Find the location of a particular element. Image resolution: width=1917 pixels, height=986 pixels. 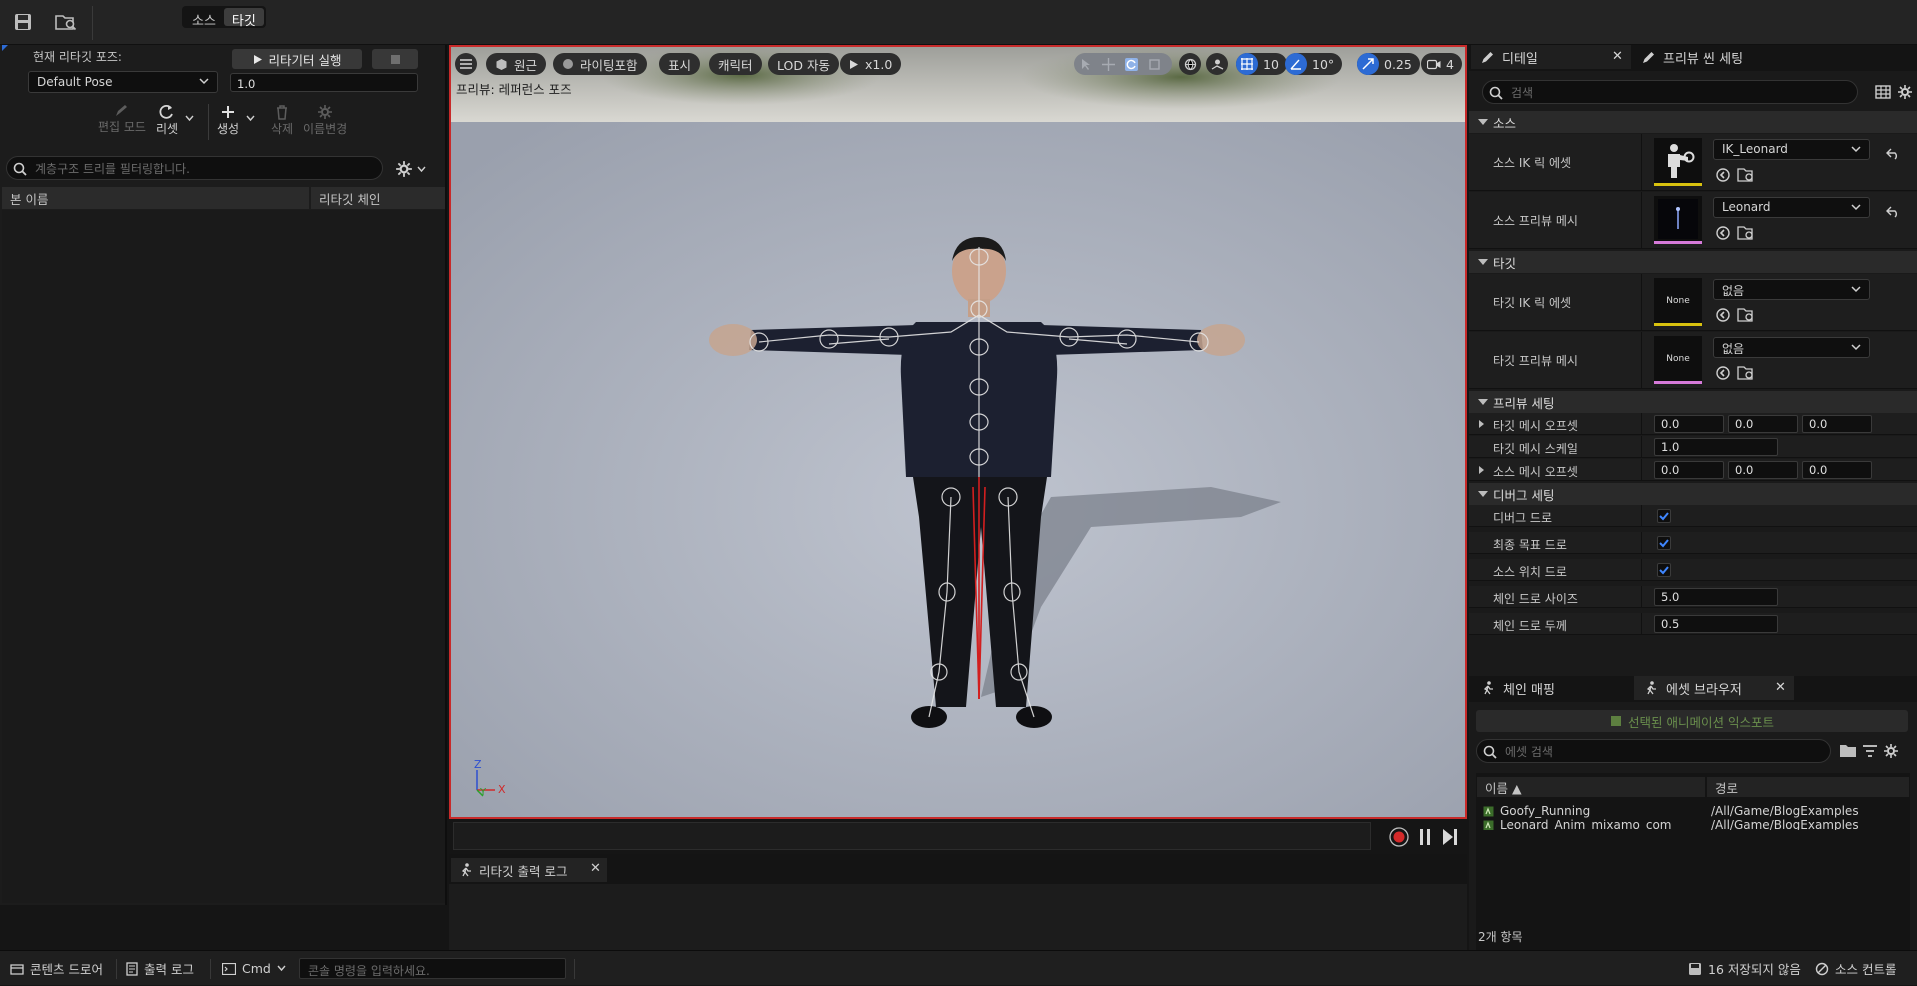

content-drawer-button: 콘텐츠 드로어 is located at coordinates (56, 968).